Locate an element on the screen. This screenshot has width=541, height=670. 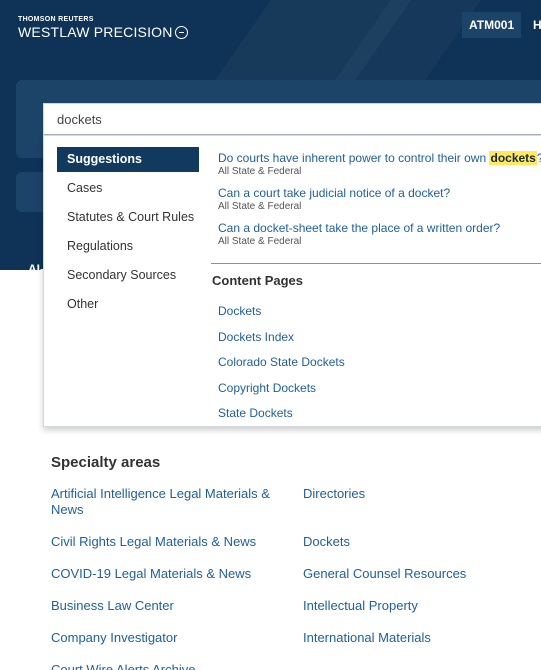
category-suggestions: Suggestions is located at coordinates (128, 159).